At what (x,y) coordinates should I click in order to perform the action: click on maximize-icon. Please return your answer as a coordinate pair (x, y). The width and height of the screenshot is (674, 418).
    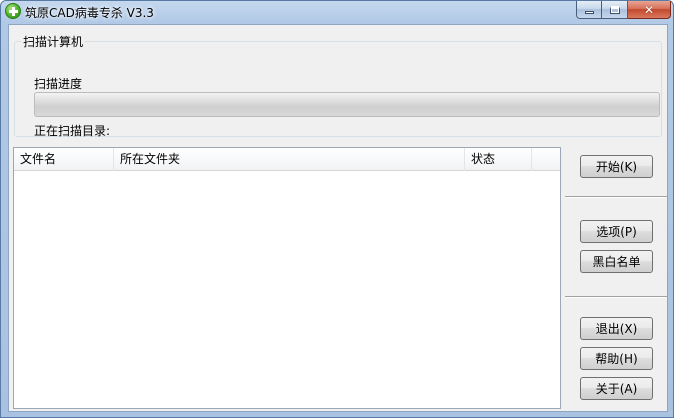
    Looking at the image, I should click on (614, 9).